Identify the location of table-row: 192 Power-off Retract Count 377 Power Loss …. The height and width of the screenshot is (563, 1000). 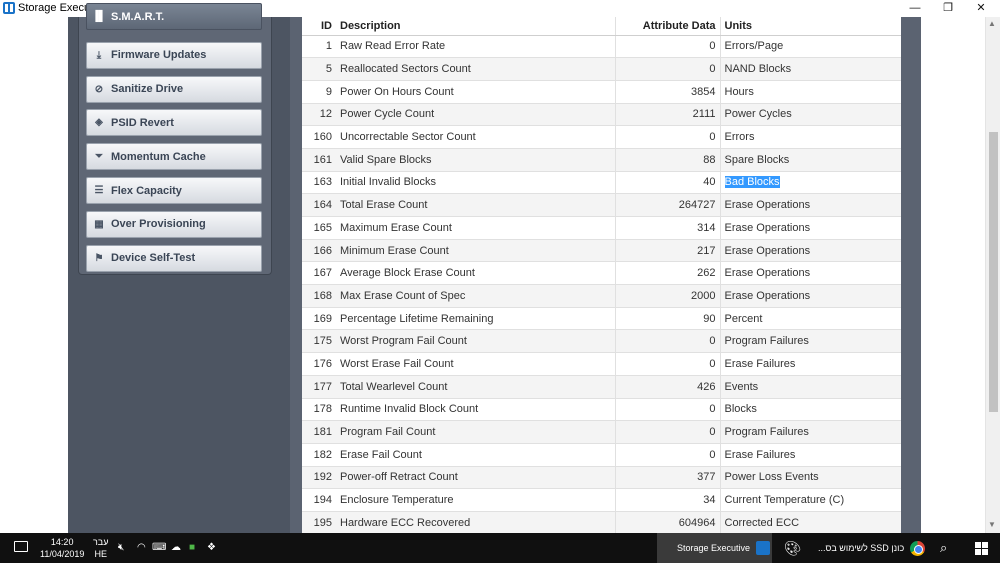
(601, 477).